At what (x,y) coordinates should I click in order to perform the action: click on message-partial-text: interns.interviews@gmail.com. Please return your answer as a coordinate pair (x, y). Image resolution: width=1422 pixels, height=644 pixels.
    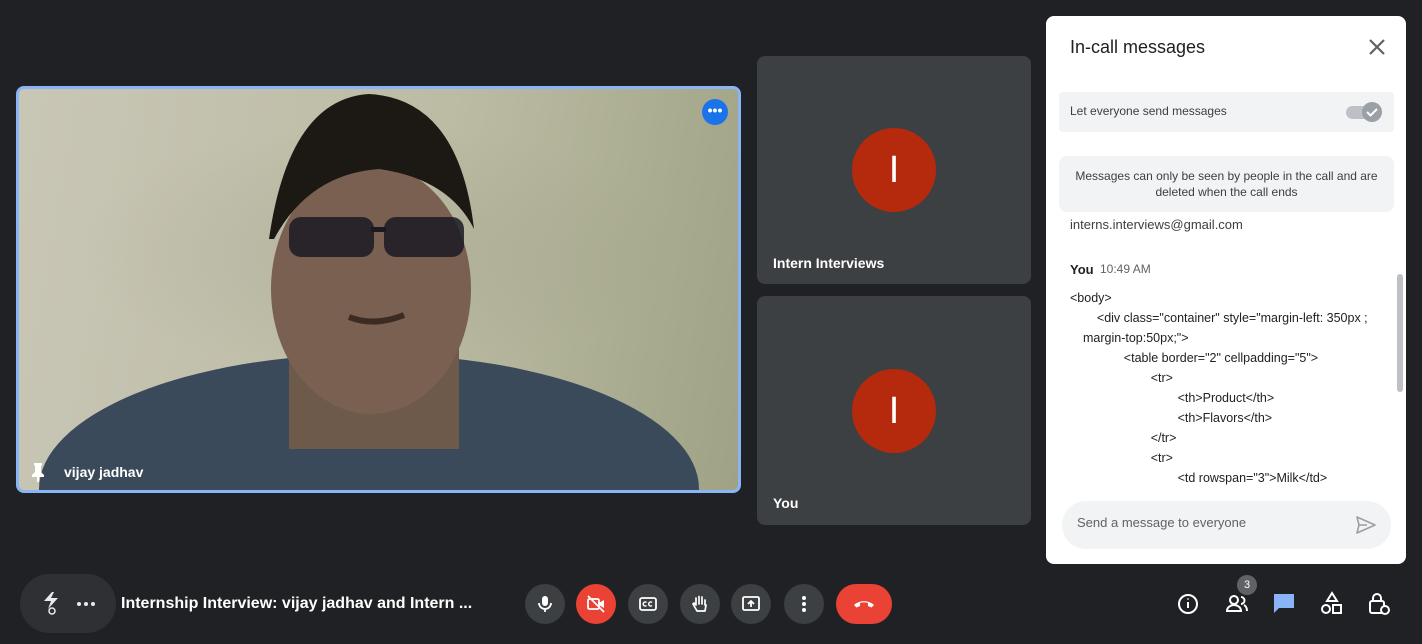
    Looking at the image, I should click on (1156, 224).